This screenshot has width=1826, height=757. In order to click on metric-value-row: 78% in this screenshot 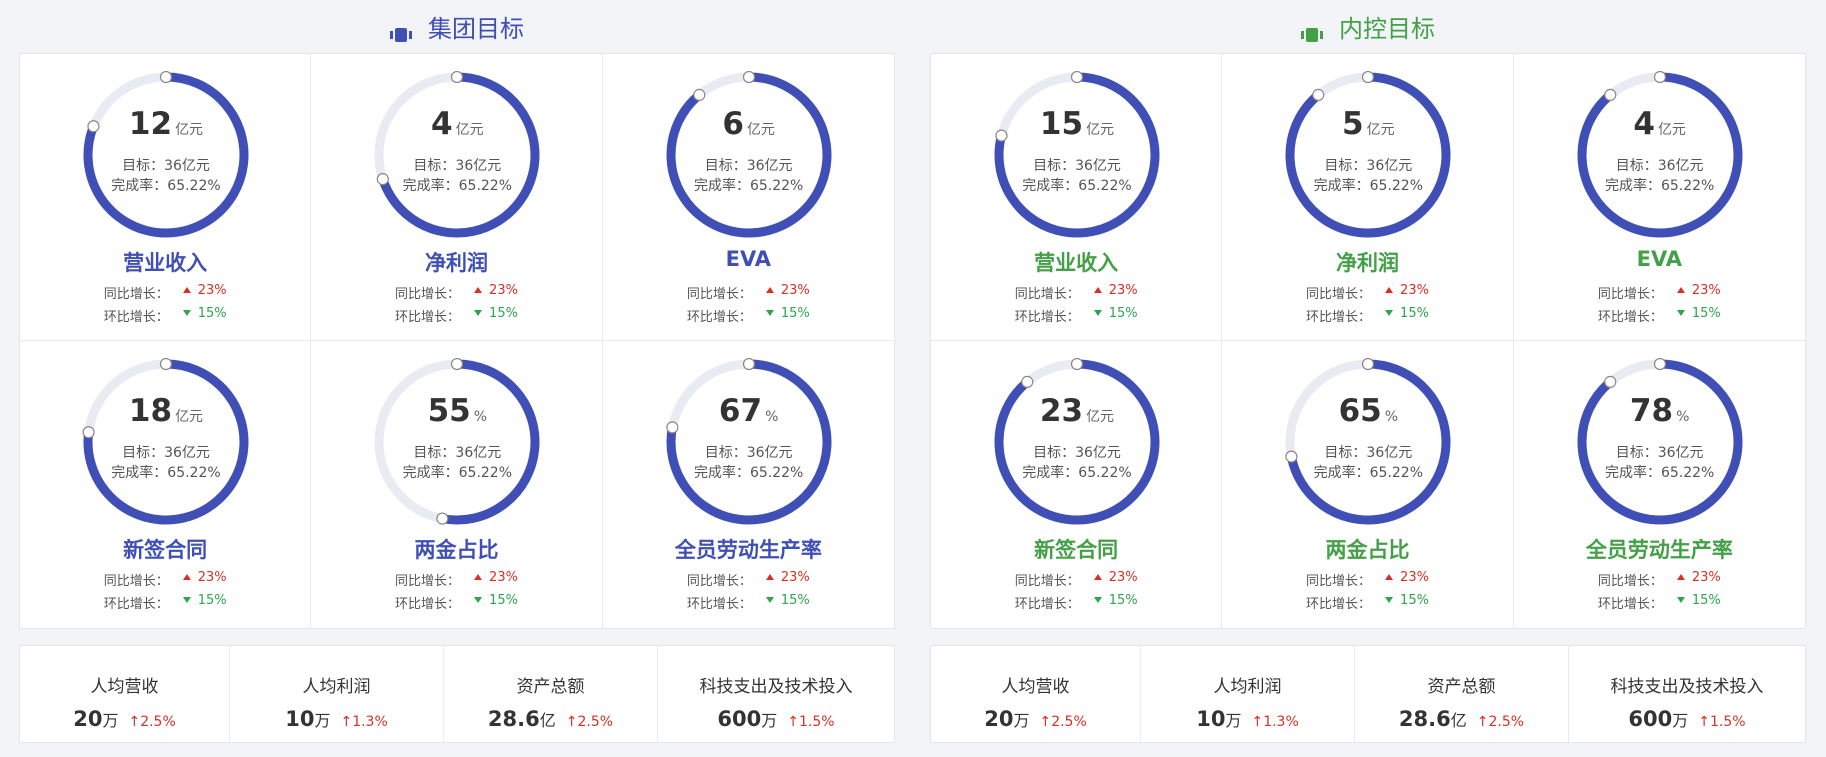, I will do `click(1660, 411)`.